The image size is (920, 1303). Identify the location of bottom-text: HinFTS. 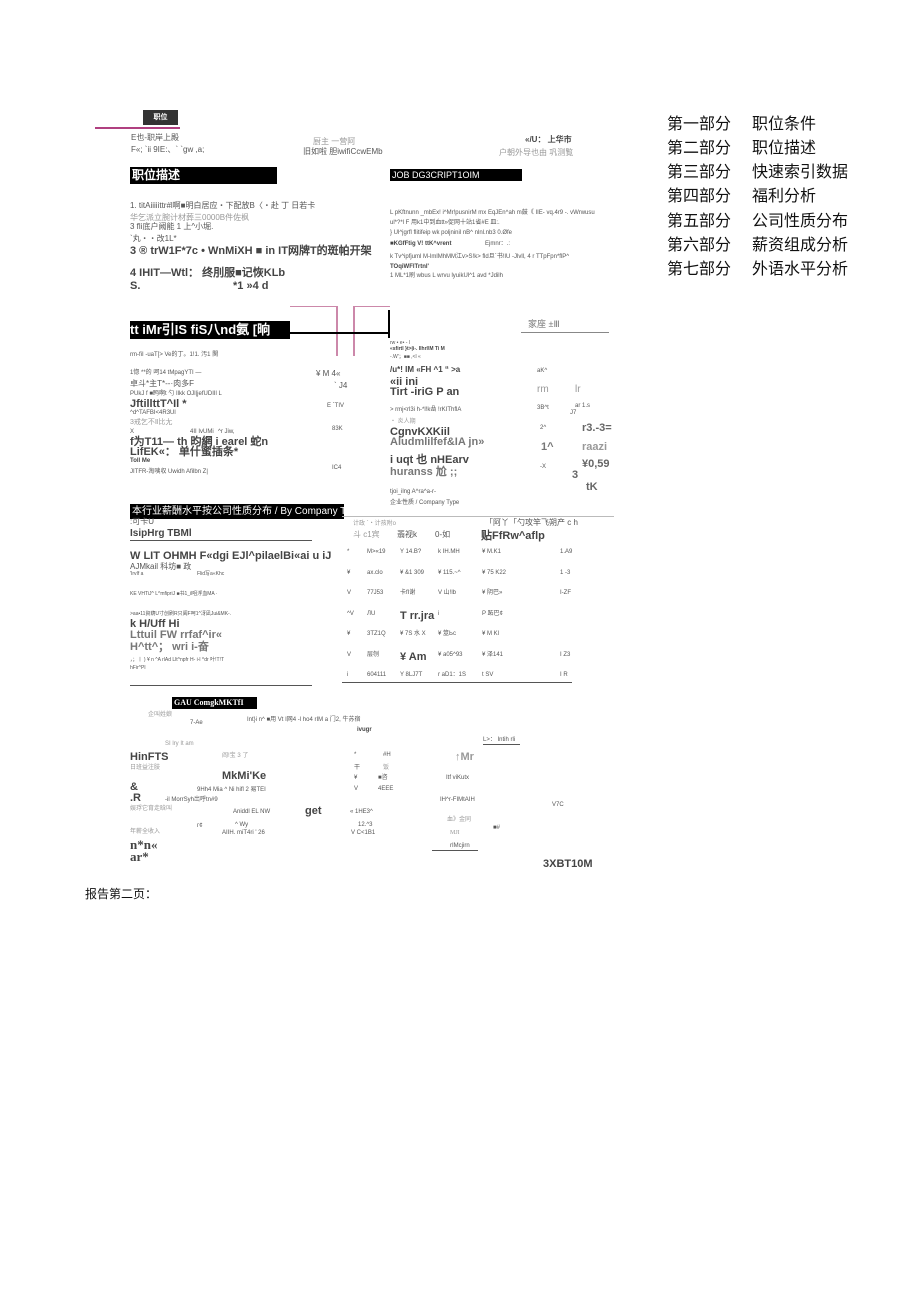
(149, 757).